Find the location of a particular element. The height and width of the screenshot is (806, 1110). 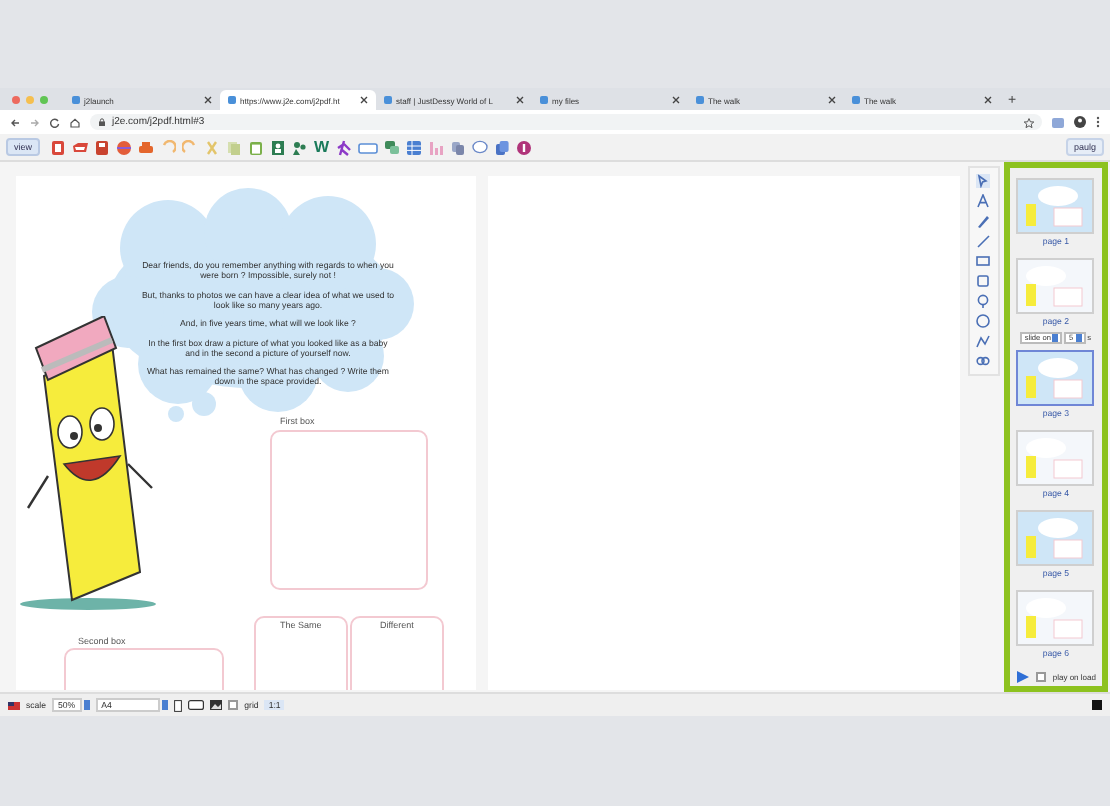

figure-icon is located at coordinates (343, 147).